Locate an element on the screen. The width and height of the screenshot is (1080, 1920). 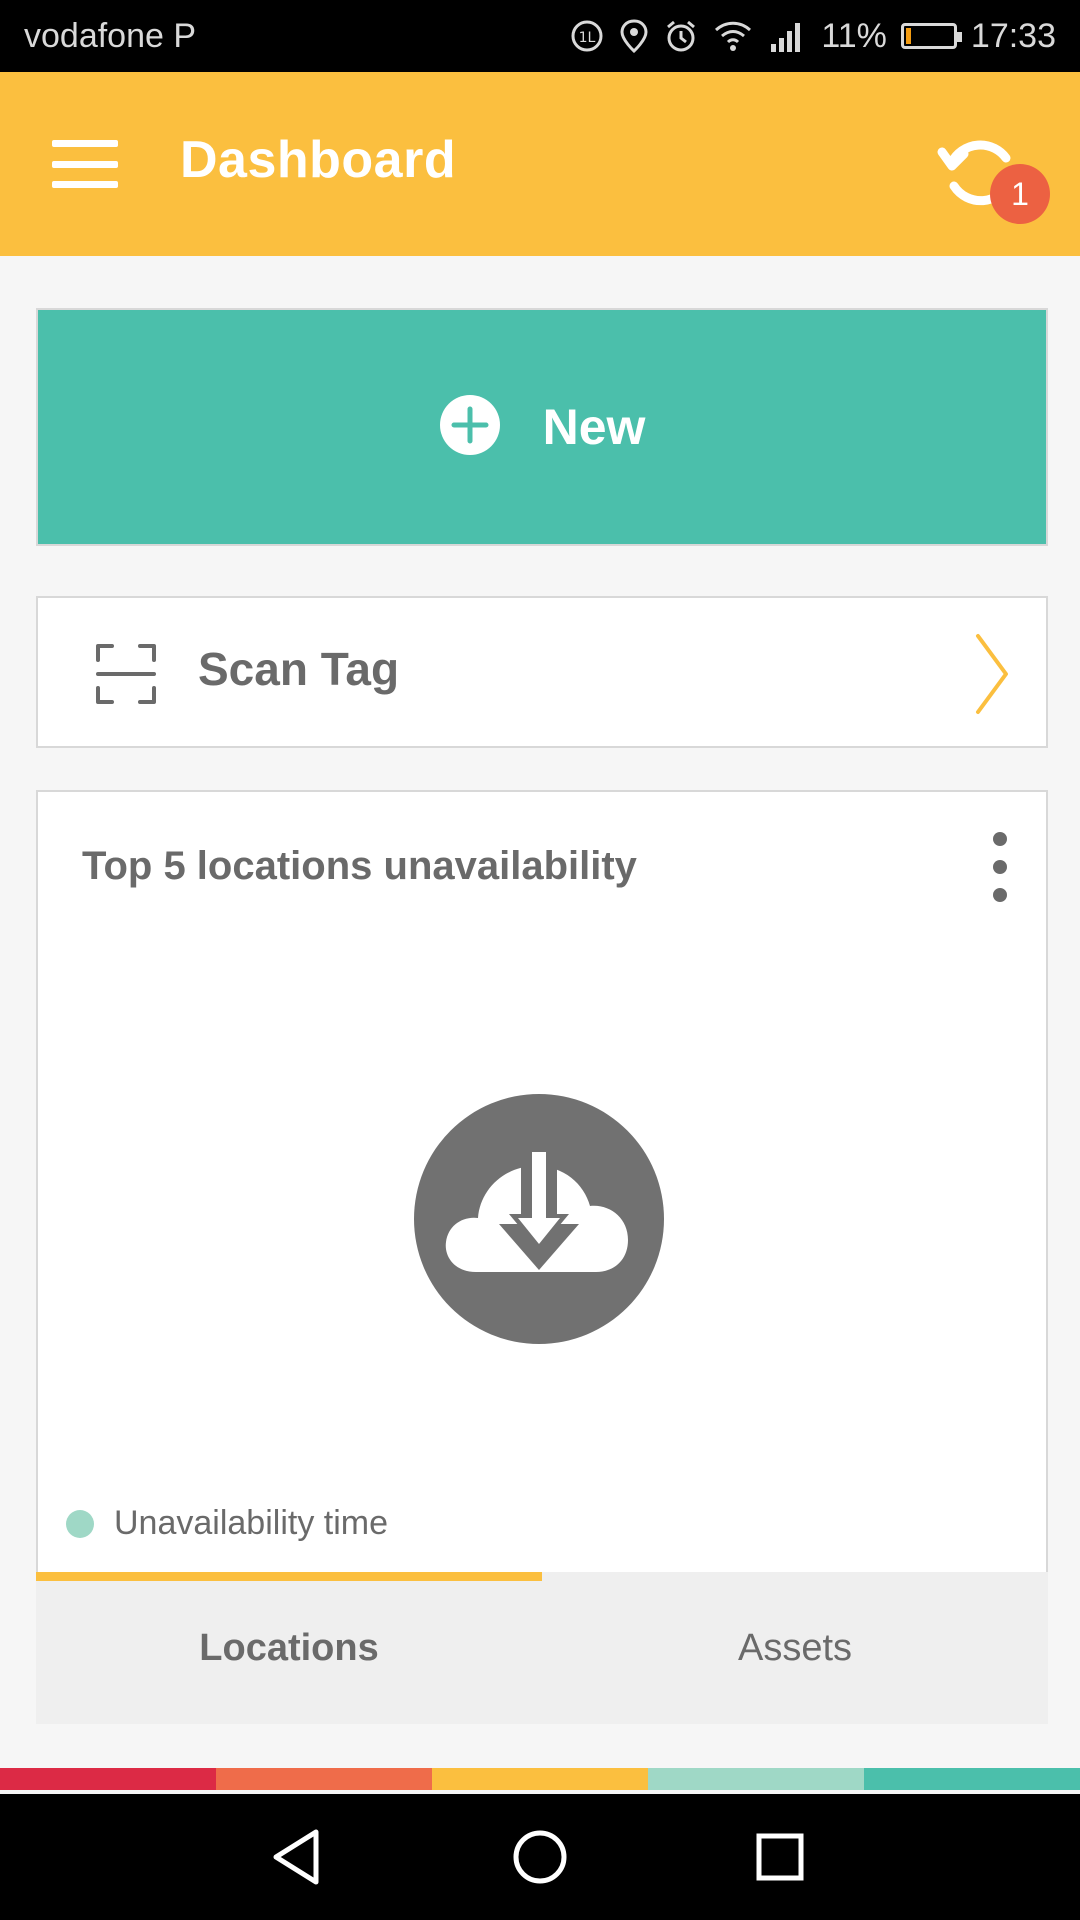
new-button: New is located at coordinates (542, 427).